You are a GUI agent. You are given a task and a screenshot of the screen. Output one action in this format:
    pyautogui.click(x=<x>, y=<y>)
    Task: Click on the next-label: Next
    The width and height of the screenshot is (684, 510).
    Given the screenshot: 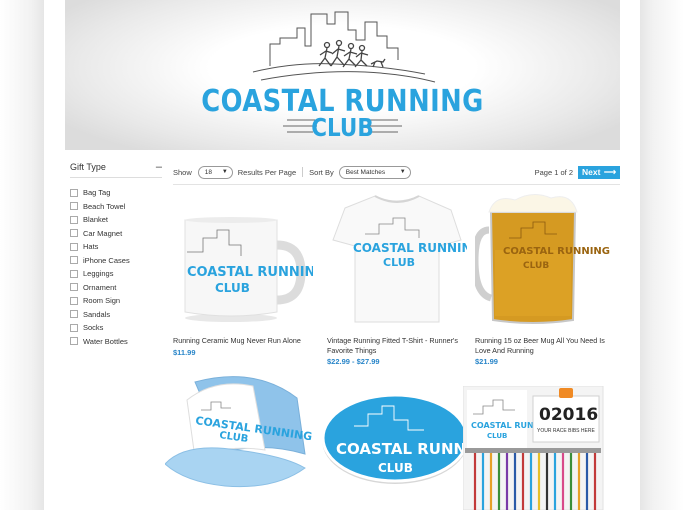 What is the action you would take?
    pyautogui.click(x=591, y=172)
    